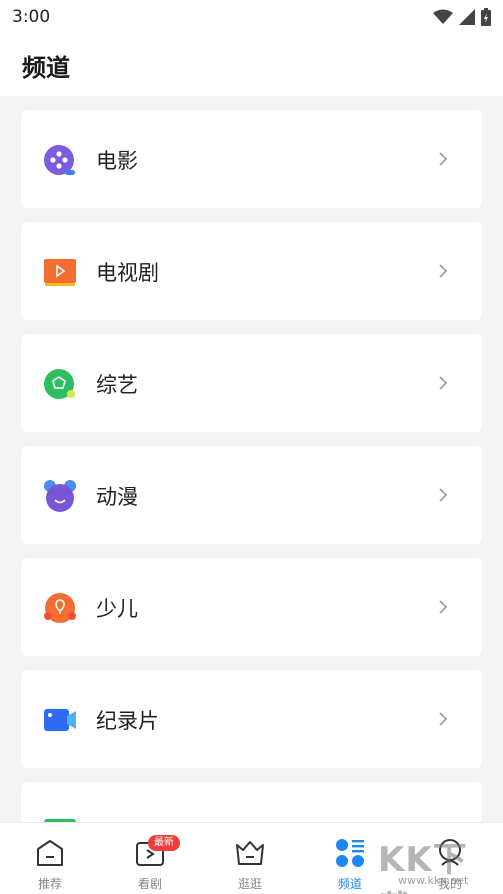  I want to click on anime-icon, so click(60, 496).